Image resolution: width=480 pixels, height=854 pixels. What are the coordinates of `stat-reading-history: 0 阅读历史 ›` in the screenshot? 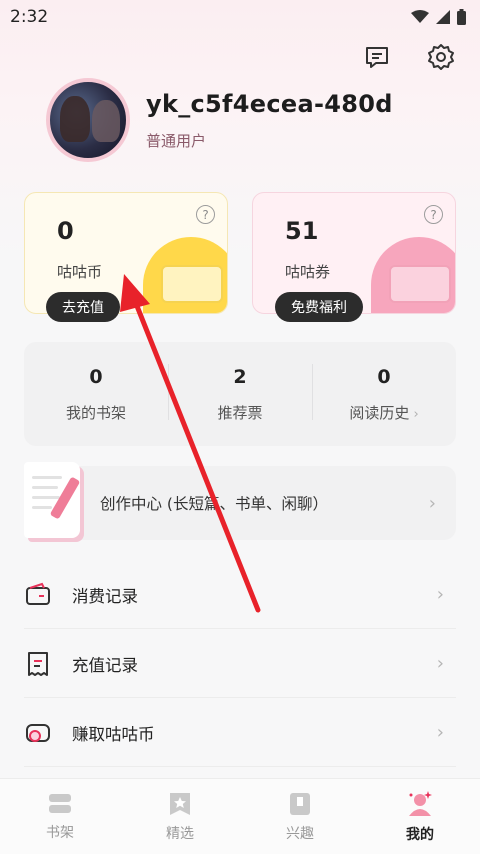 It's located at (384, 394).